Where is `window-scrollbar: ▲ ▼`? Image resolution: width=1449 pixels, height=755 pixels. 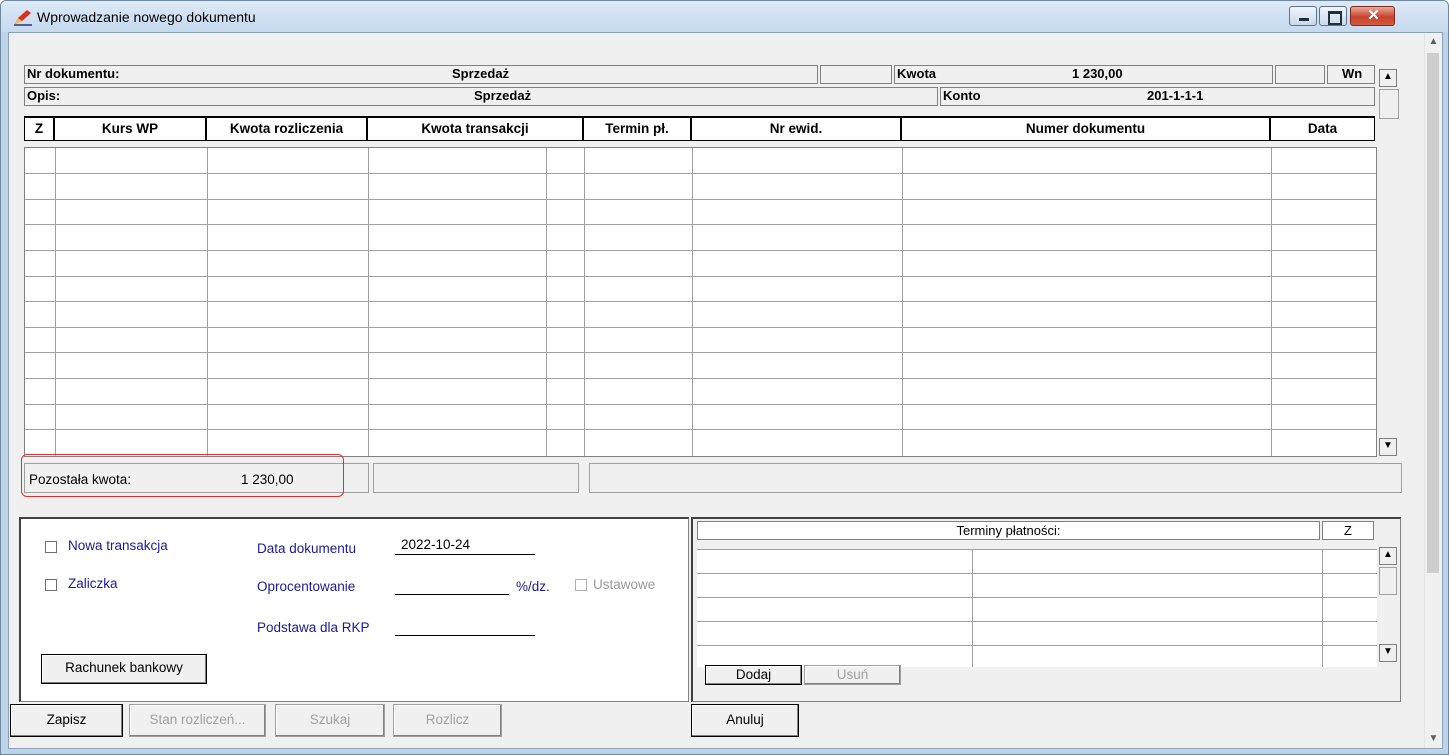 window-scrollbar: ▲ ▼ is located at coordinates (1433, 390).